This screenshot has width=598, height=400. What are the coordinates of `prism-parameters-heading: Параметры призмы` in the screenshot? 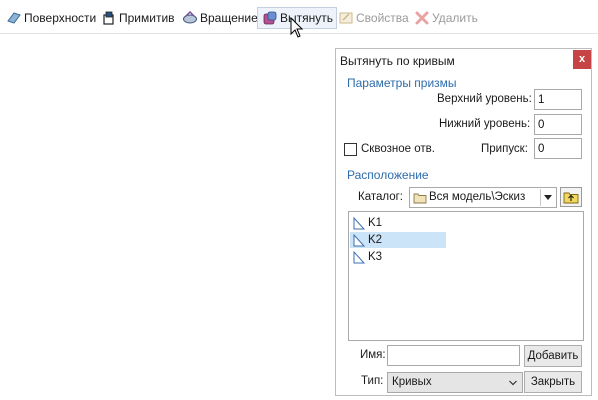 It's located at (402, 83).